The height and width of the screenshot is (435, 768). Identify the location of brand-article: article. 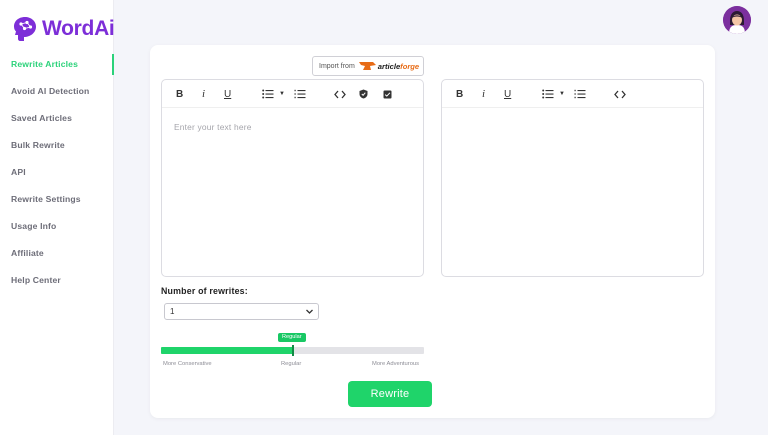
(389, 66).